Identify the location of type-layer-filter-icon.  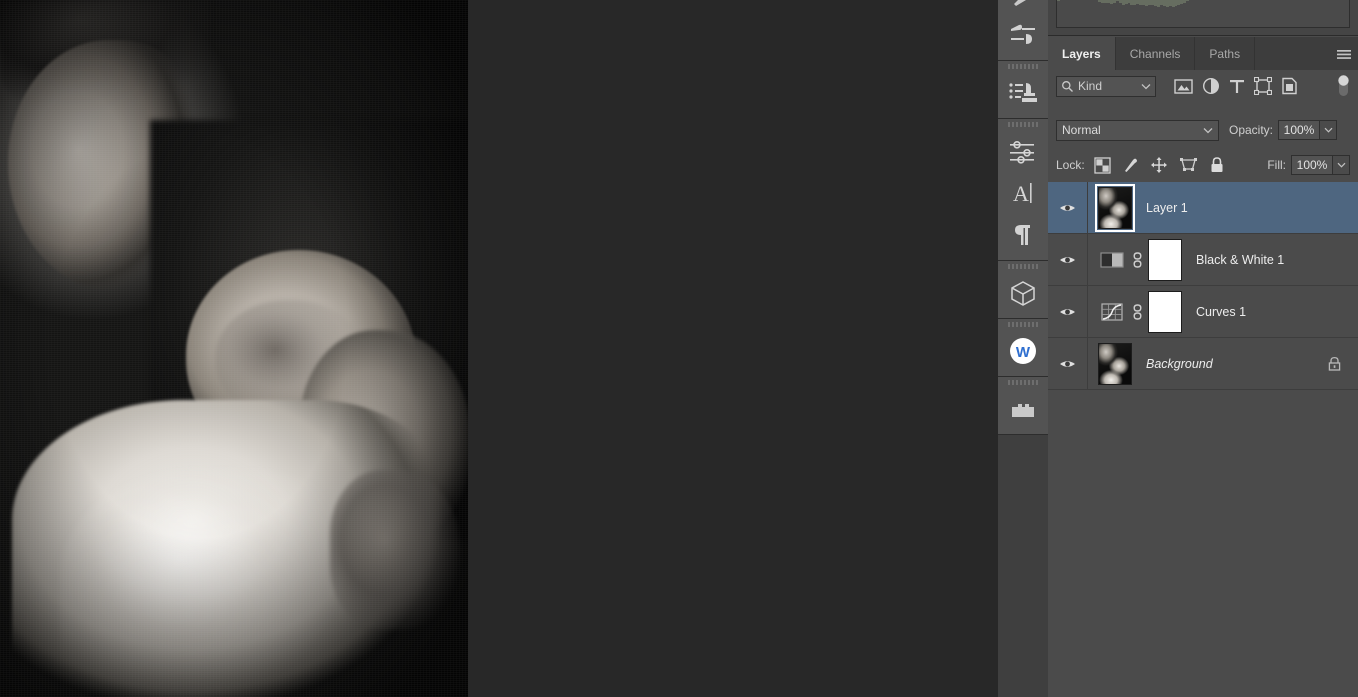
(1237, 86).